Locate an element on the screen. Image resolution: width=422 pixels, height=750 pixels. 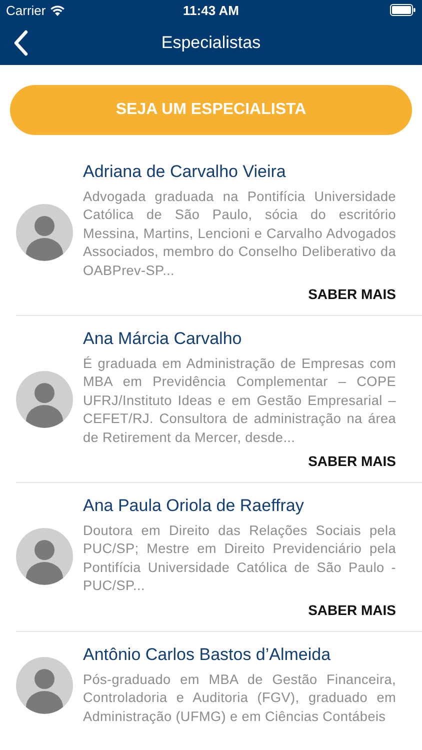
battery-icon is located at coordinates (403, 10).